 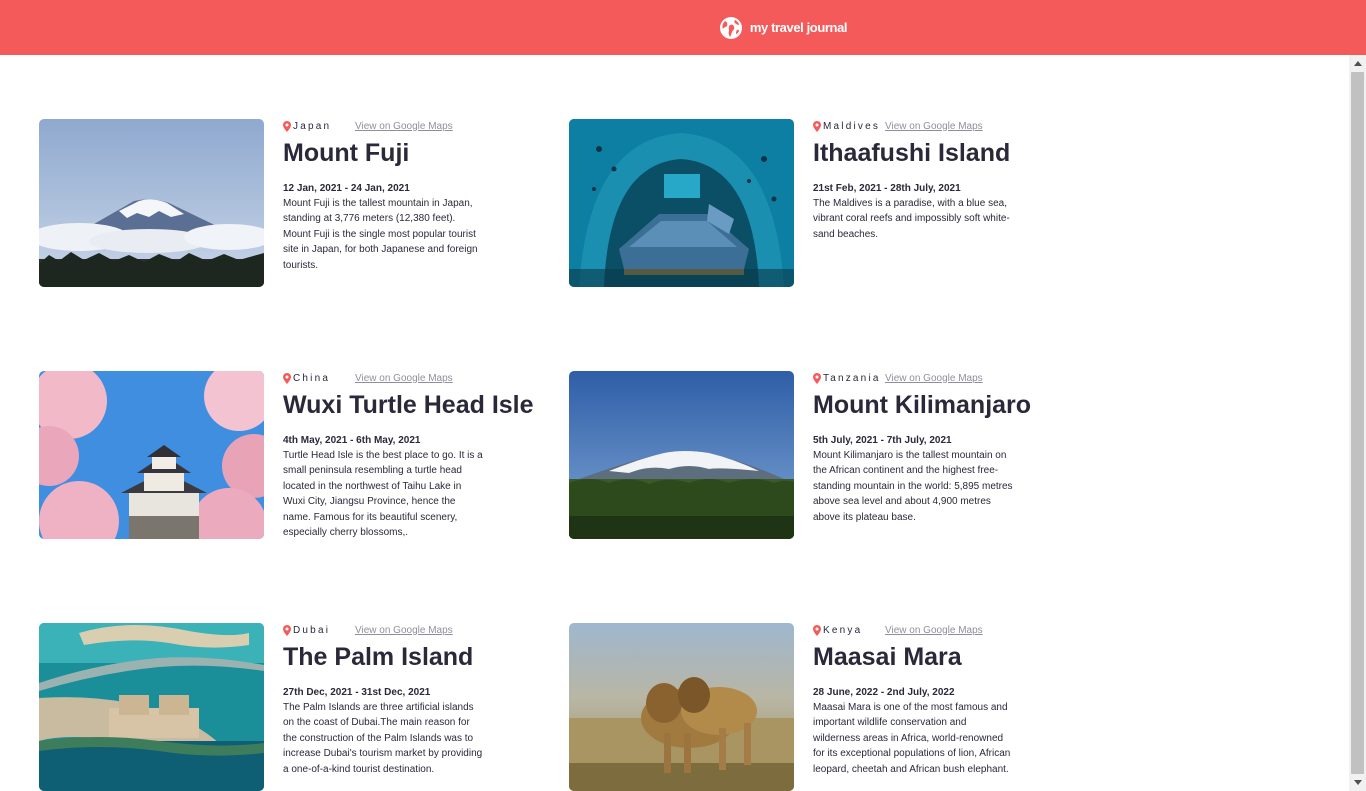 What do you see at coordinates (798, 27) in the screenshot?
I see `app-title: my travel journal` at bounding box center [798, 27].